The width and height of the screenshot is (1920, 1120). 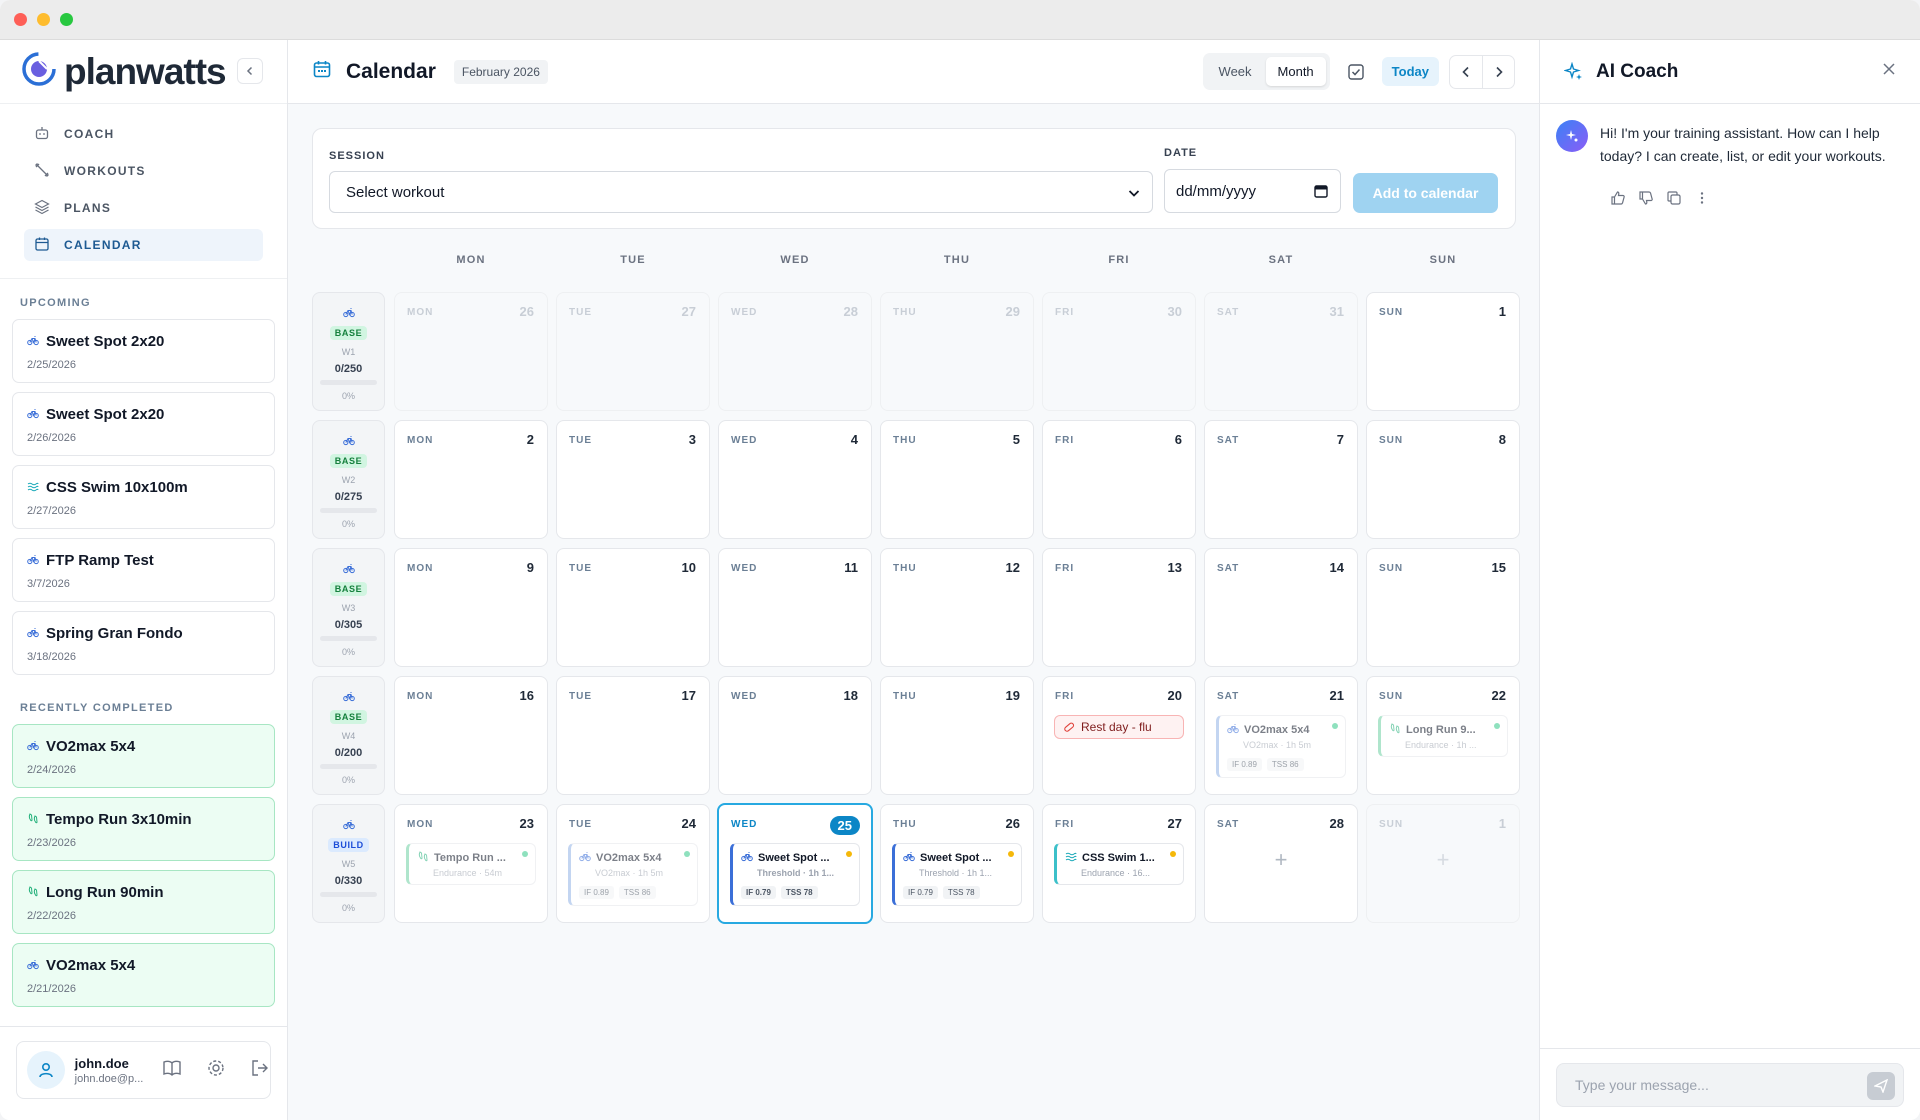 I want to click on completed-workout-card: VO2max 5x4 2/21/2026, so click(x=143, y=975).